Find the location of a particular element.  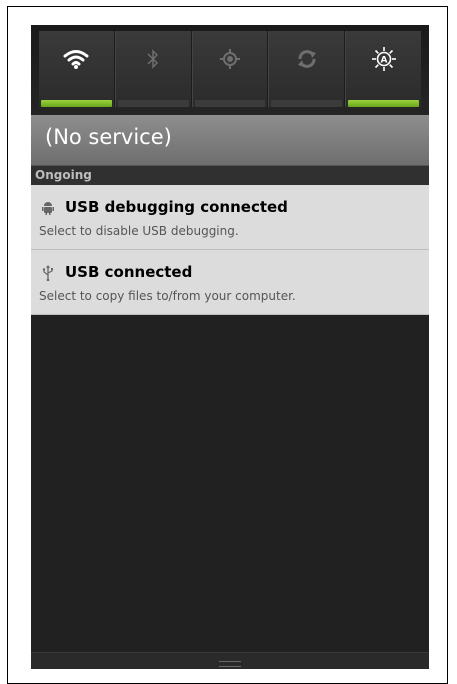

ongoing-section-header: Ongoing is located at coordinates (230, 175).